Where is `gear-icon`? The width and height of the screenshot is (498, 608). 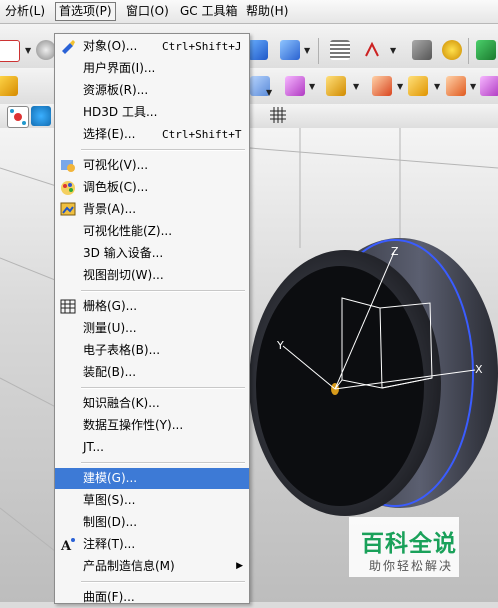
gear-icon is located at coordinates (452, 50).